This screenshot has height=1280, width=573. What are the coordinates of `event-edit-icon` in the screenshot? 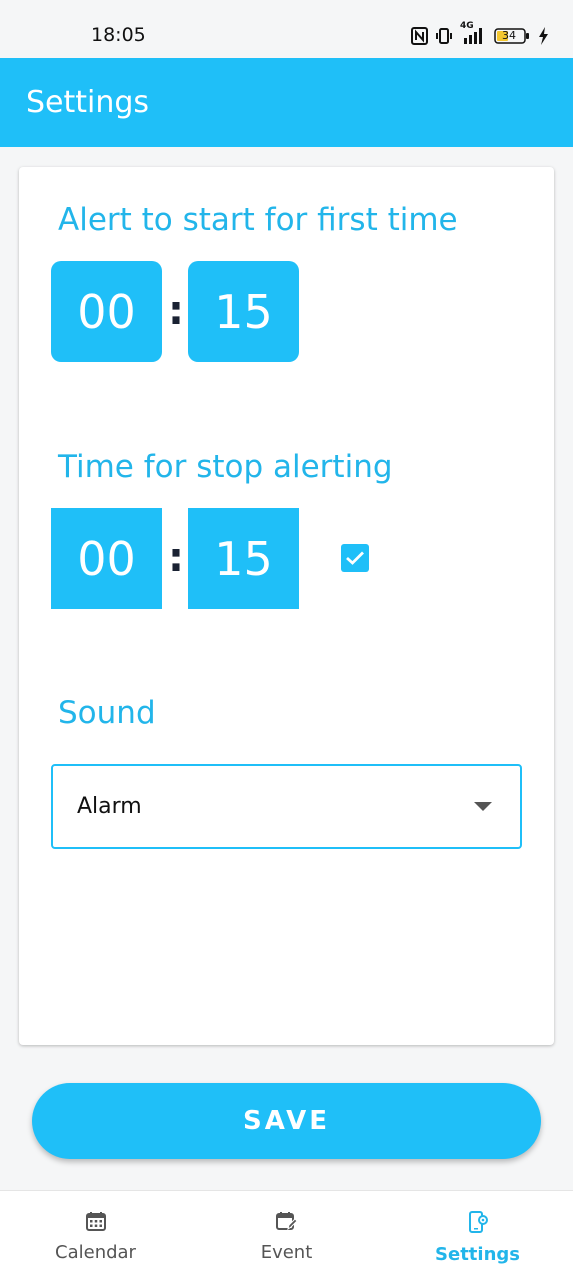 It's located at (286, 1221).